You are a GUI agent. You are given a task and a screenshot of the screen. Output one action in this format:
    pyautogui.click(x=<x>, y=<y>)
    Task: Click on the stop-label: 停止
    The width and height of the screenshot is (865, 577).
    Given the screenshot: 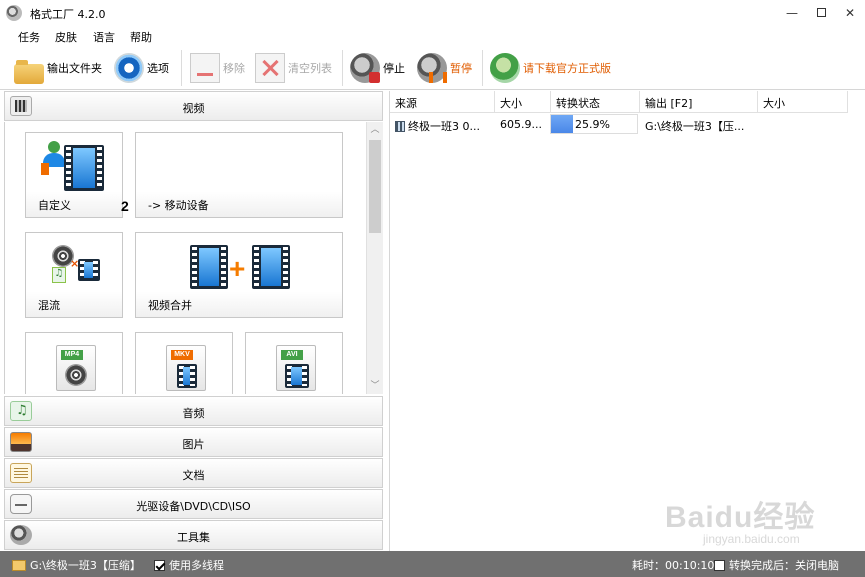 What is the action you would take?
    pyautogui.click(x=394, y=68)
    